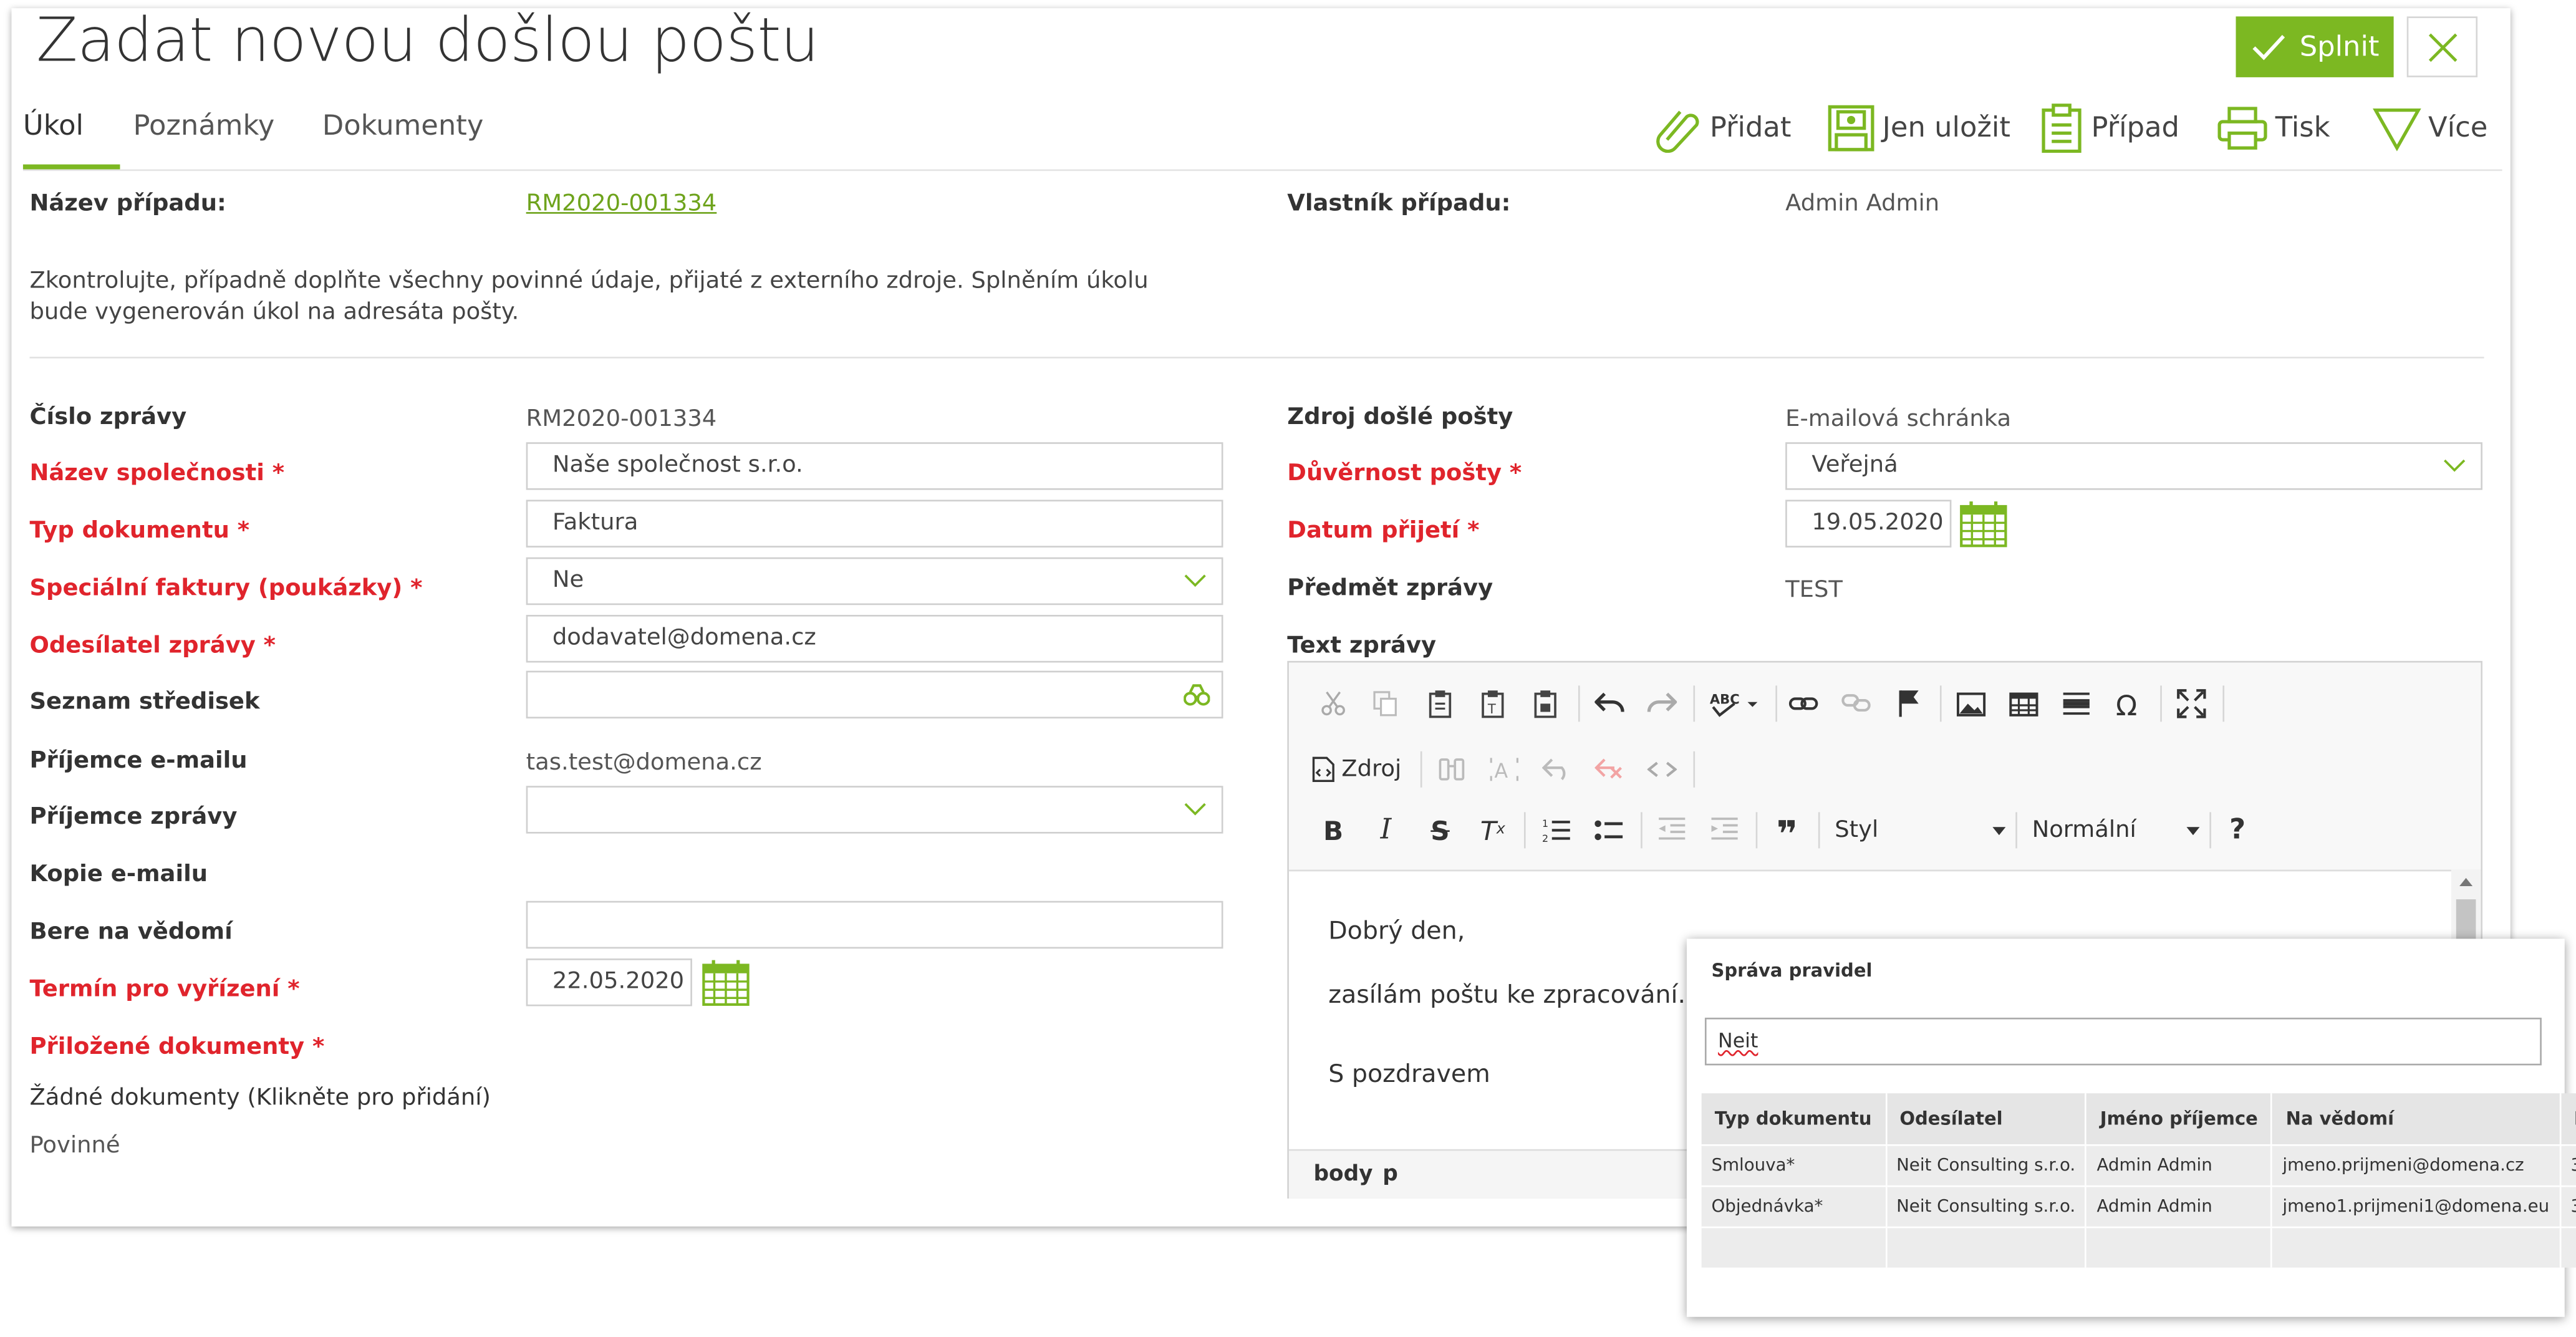 This screenshot has height=1337, width=2576. What do you see at coordinates (53, 126) in the screenshot?
I see `tab-ukol: Úkol` at bounding box center [53, 126].